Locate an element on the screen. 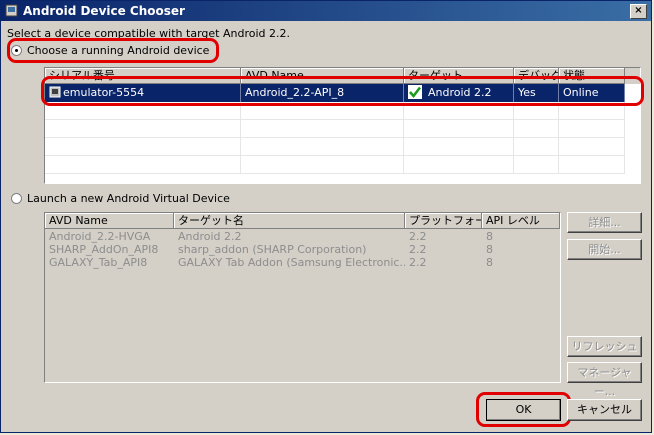 The height and width of the screenshot is (435, 654). column-header-avd-name: AVD Name is located at coordinates (109, 221).